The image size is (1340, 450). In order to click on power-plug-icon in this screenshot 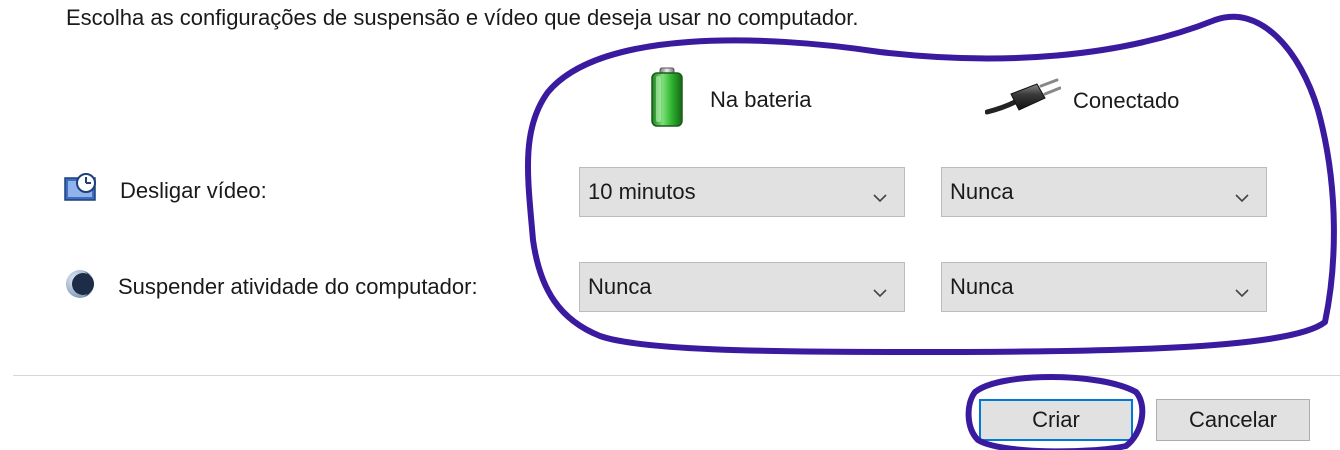, I will do `click(1023, 101)`.